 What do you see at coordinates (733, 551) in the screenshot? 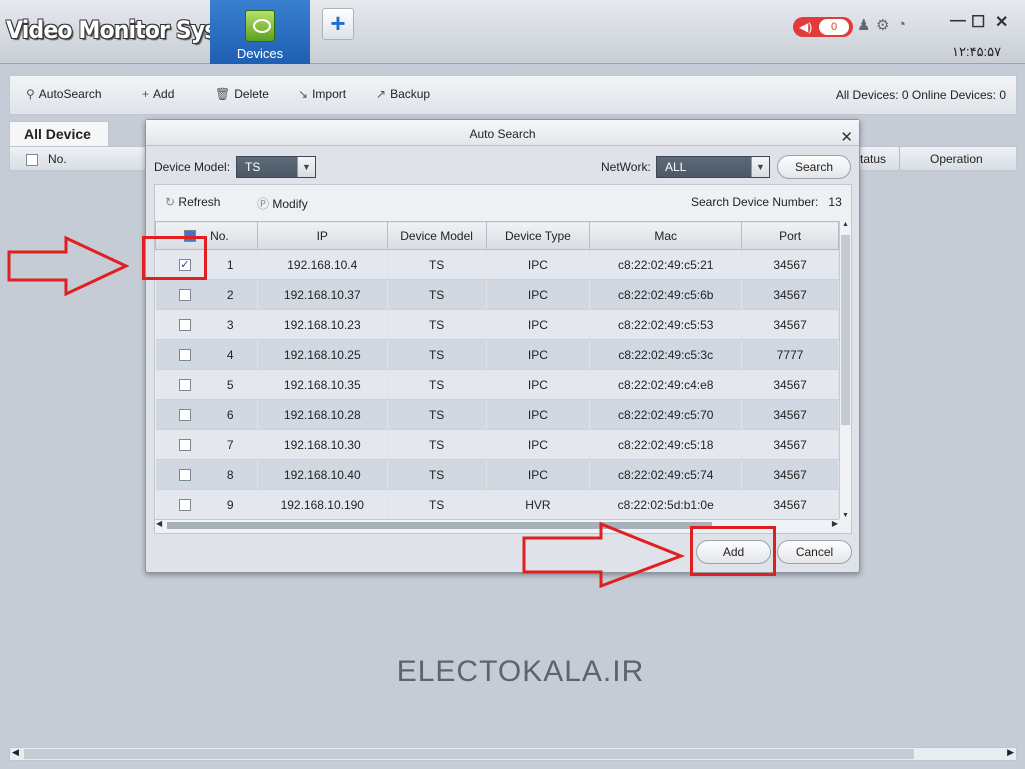
I see `highlight-add-button` at bounding box center [733, 551].